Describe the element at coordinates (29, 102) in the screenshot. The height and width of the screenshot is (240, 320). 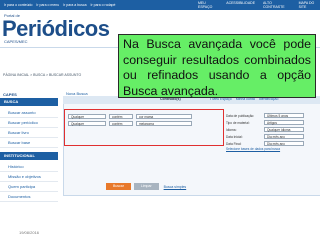
I see `sidebar-section-title: BUSCA` at that location.